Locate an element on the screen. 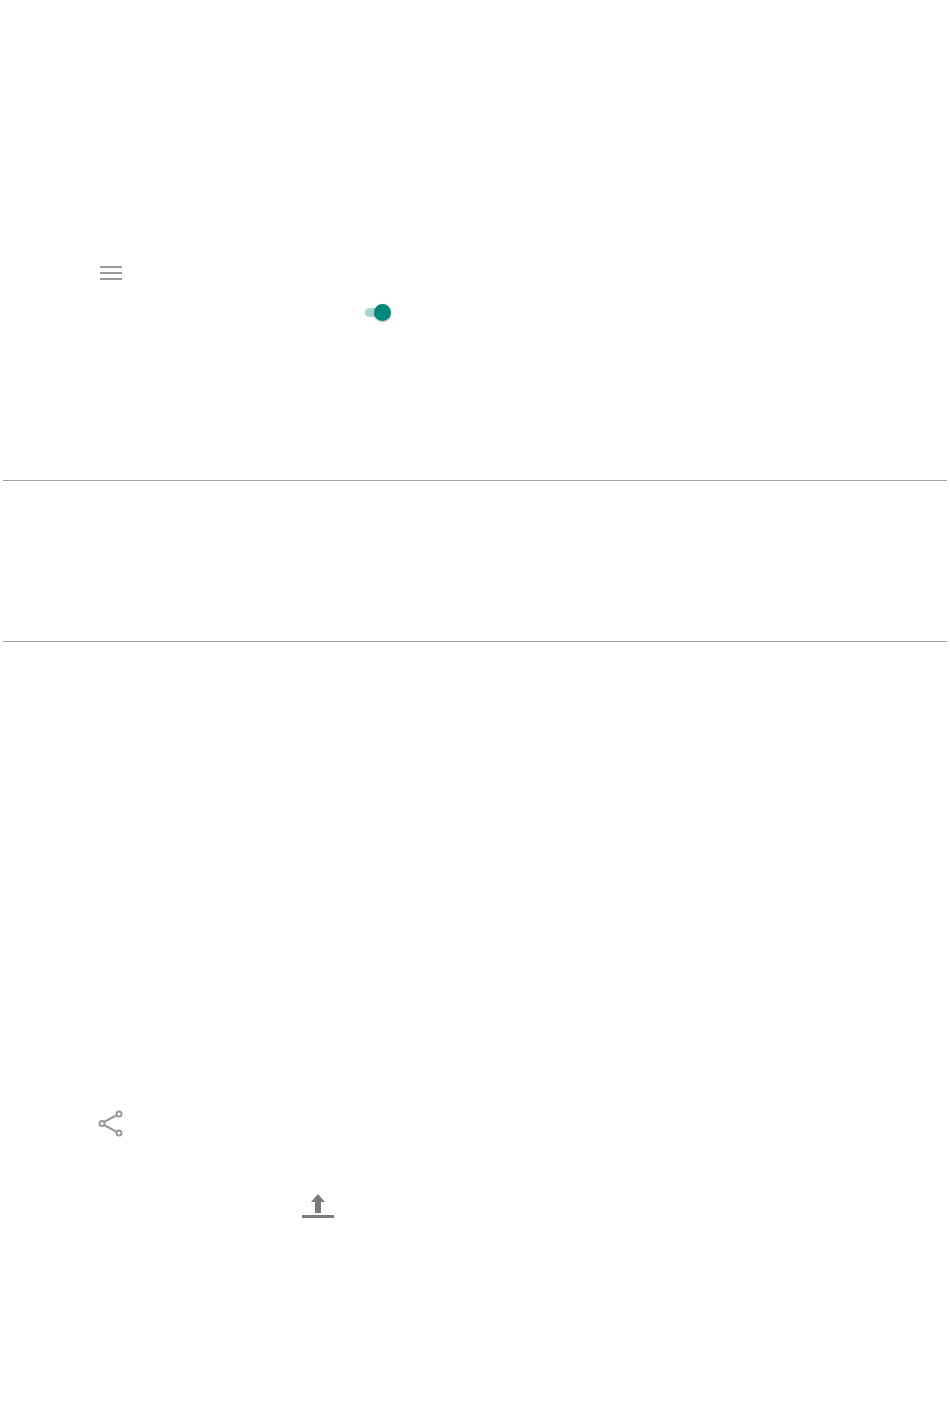 The image size is (950, 1408). share-icon is located at coordinates (111, 1123).